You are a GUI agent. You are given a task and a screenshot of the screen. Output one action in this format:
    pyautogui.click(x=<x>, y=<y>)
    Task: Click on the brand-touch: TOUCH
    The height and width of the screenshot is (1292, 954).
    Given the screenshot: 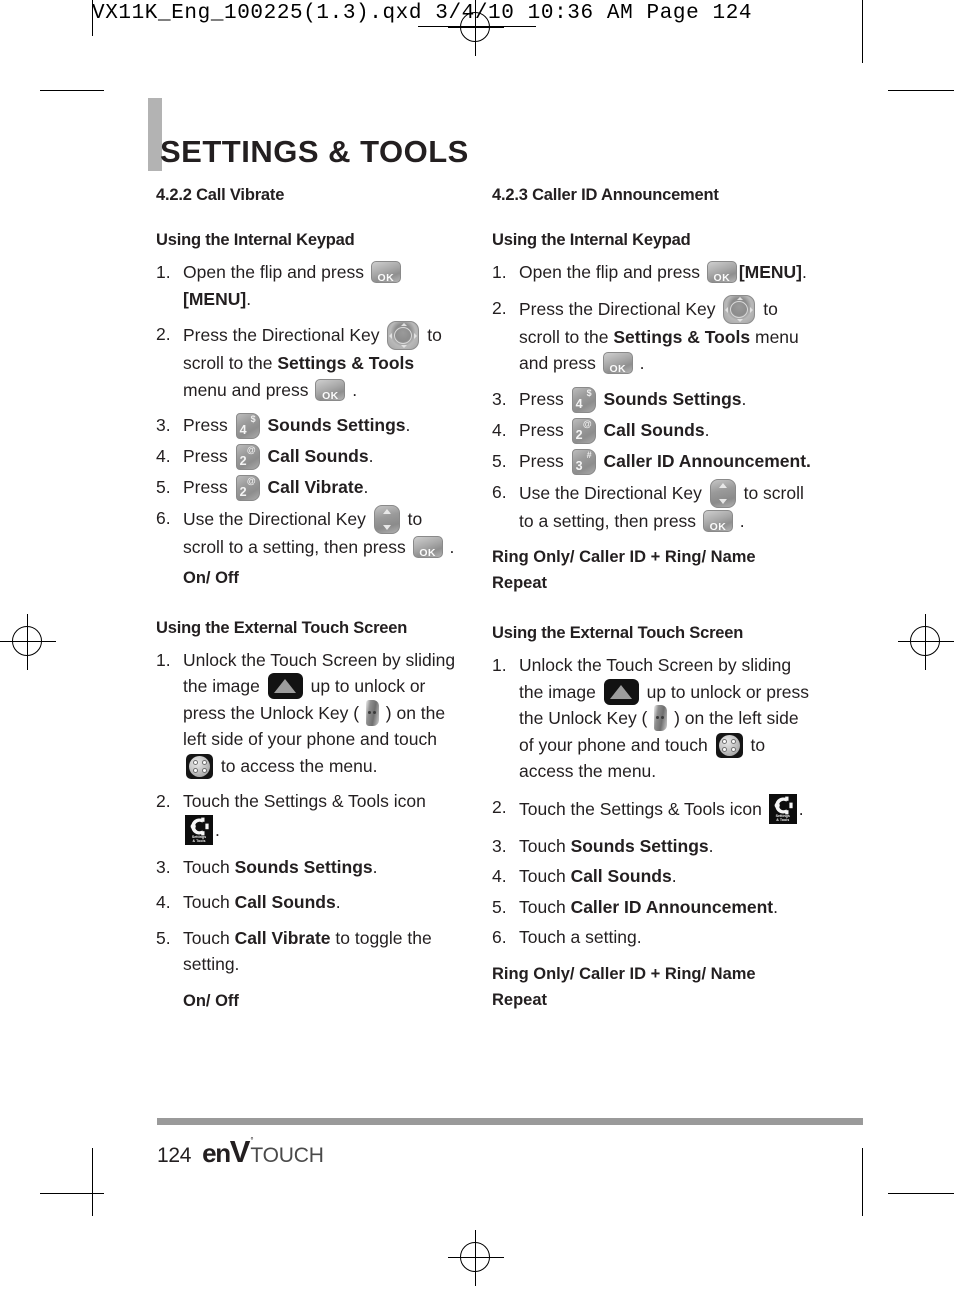 What is the action you would take?
    pyautogui.click(x=287, y=1155)
    